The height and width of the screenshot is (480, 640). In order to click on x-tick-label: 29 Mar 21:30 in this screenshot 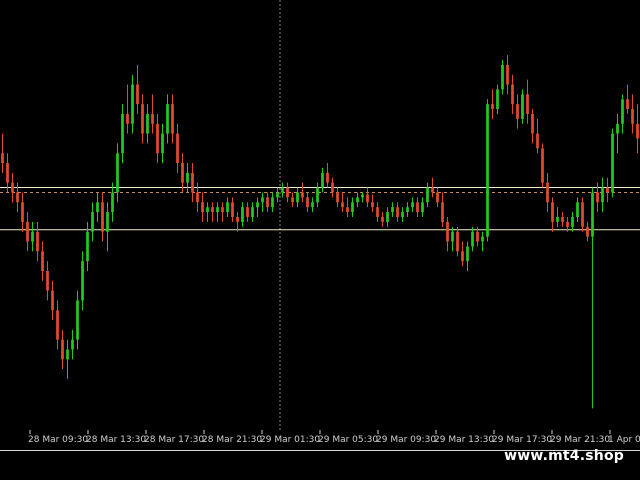, I will do `click(580, 440)`.